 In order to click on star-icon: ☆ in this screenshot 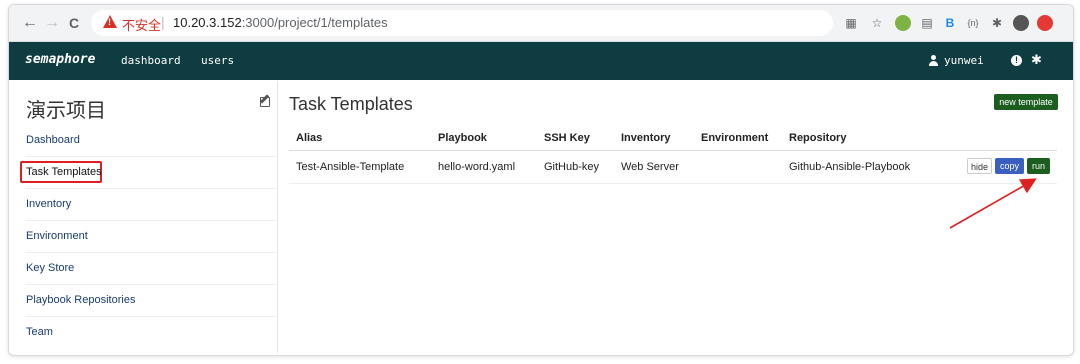, I will do `click(877, 23)`.